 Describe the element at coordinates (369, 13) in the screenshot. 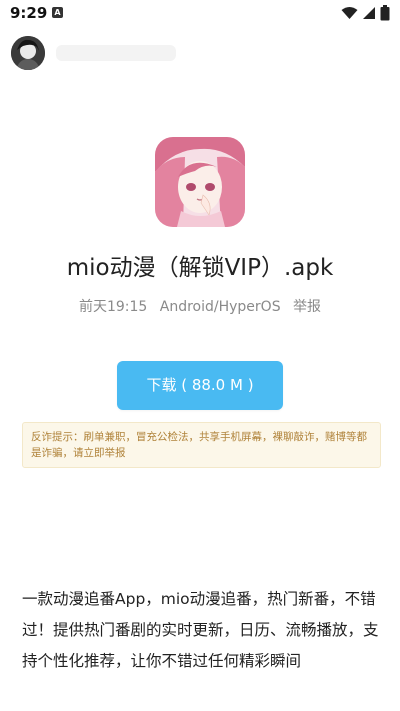

I see `signal-icon` at that location.